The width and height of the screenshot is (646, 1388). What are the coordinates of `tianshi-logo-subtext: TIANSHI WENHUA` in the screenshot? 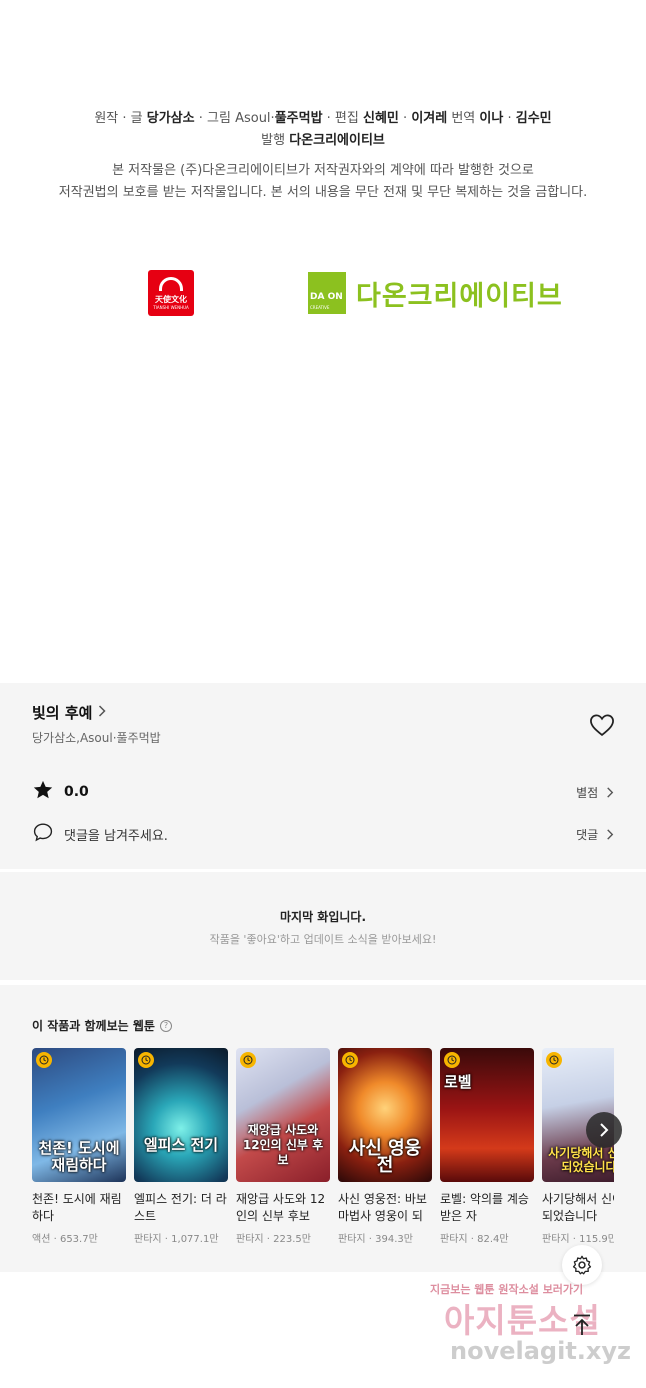 It's located at (171, 307).